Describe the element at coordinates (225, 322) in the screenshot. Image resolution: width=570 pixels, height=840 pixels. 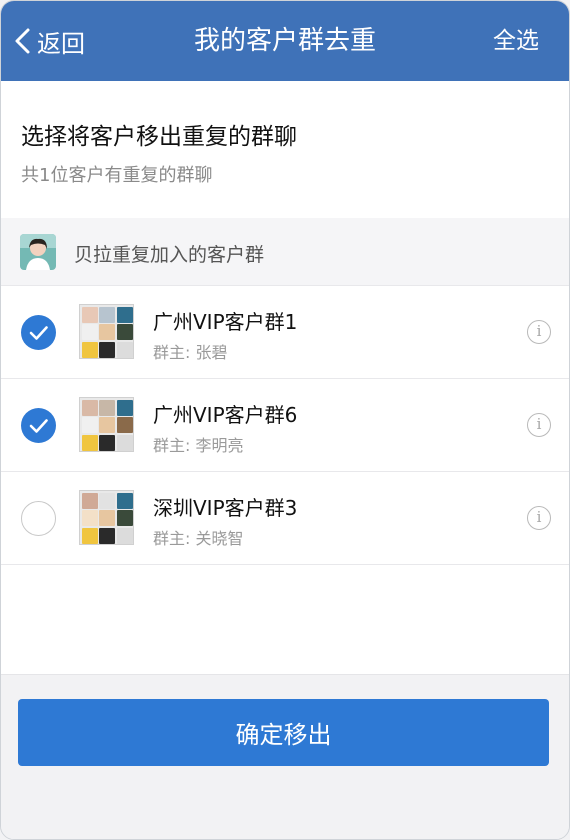
I see `group-name: 广州VIP客户群1` at that location.